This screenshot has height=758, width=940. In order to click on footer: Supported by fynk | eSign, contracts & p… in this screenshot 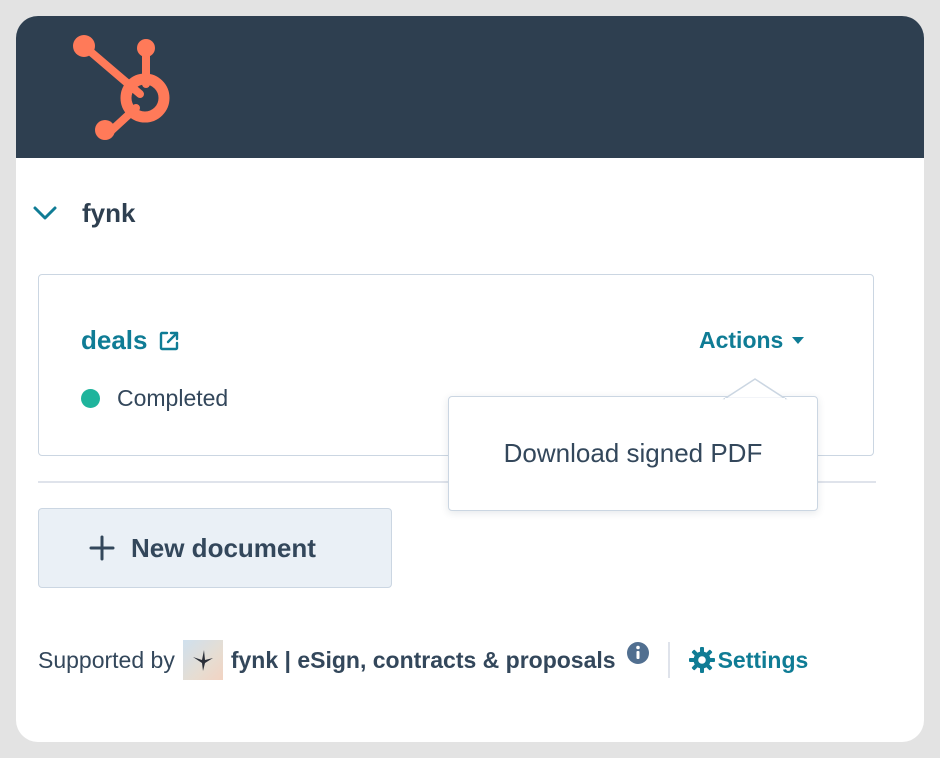, I will do `click(423, 660)`.